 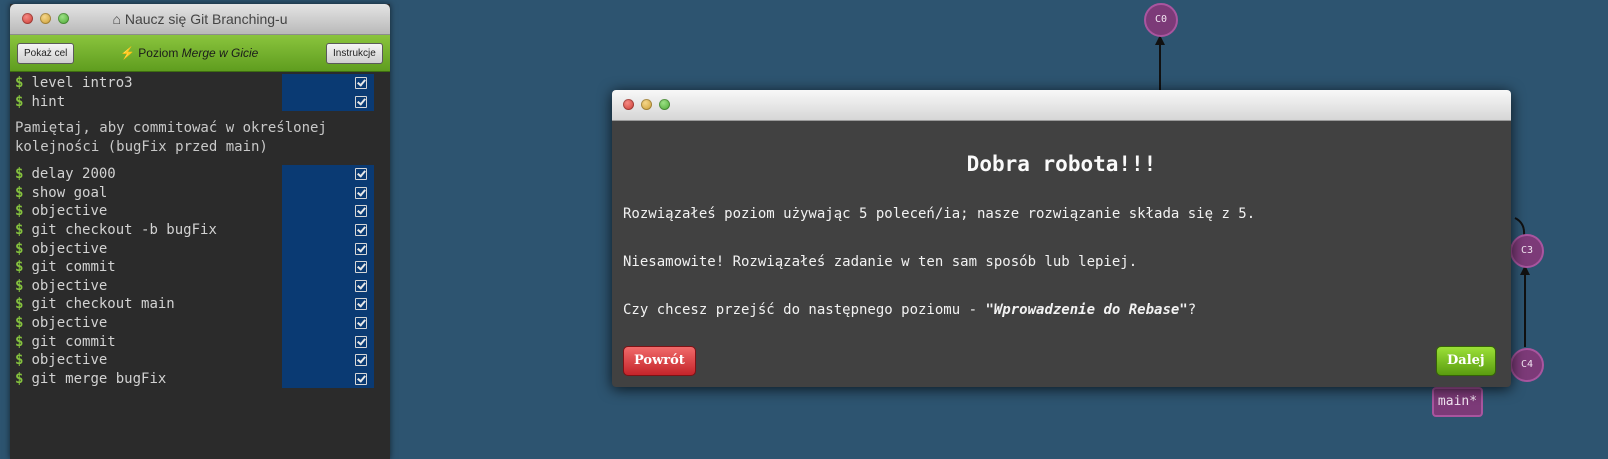 What do you see at coordinates (69, 192) in the screenshot?
I see `command-text: show goal` at bounding box center [69, 192].